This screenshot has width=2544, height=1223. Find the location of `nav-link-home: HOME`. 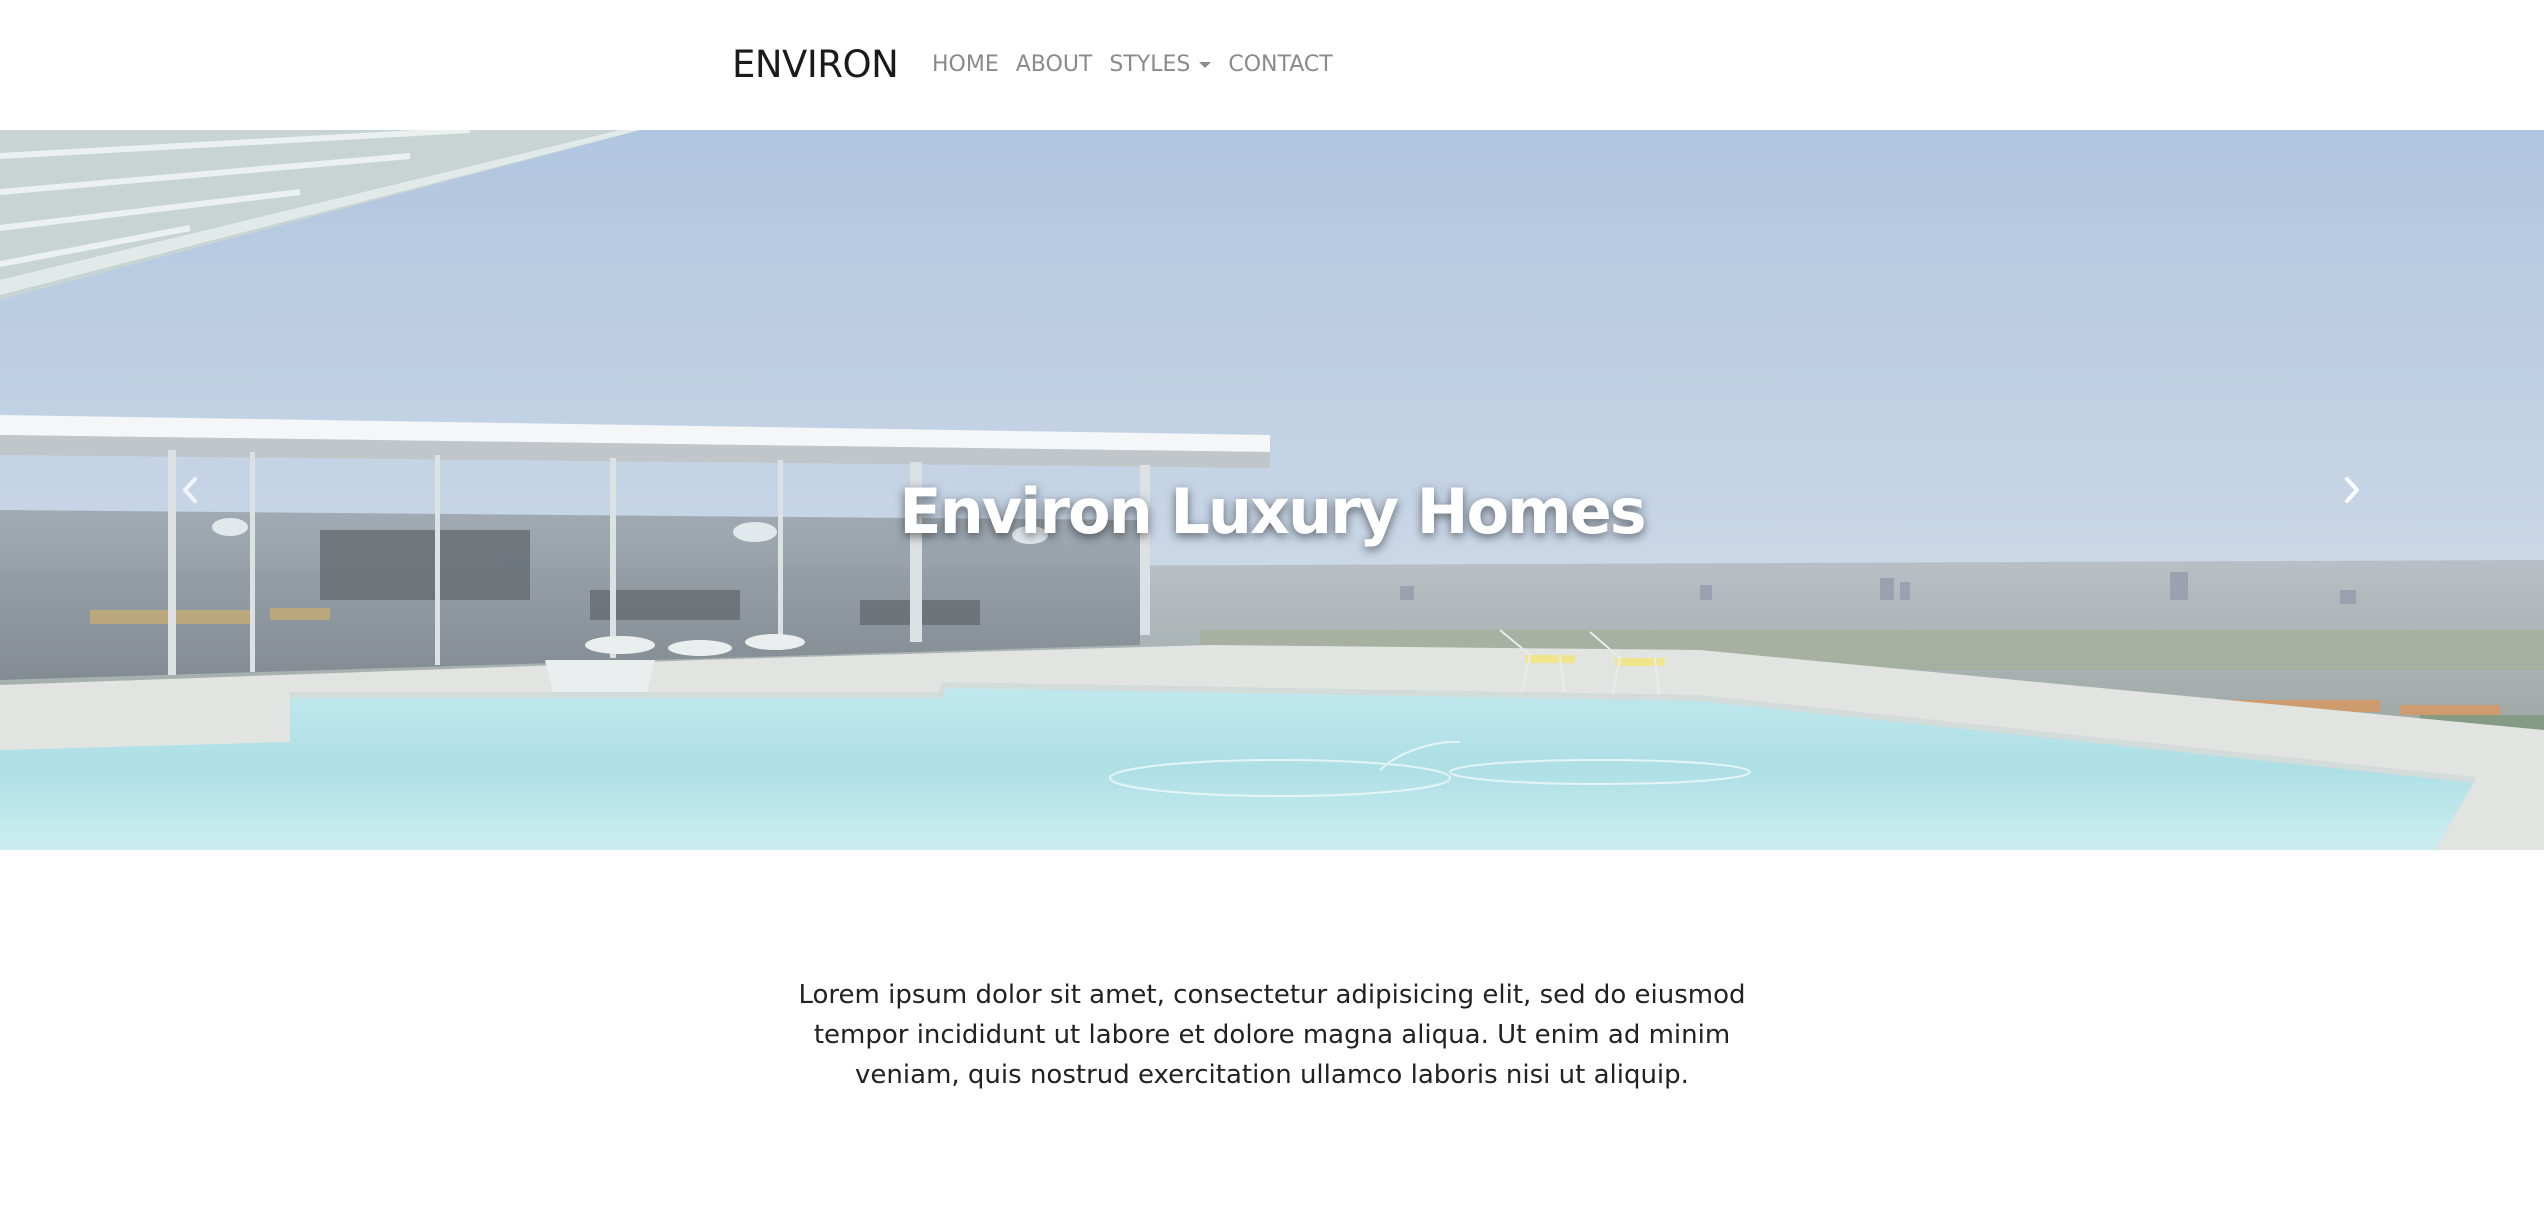

nav-link-home: HOME is located at coordinates (965, 65).